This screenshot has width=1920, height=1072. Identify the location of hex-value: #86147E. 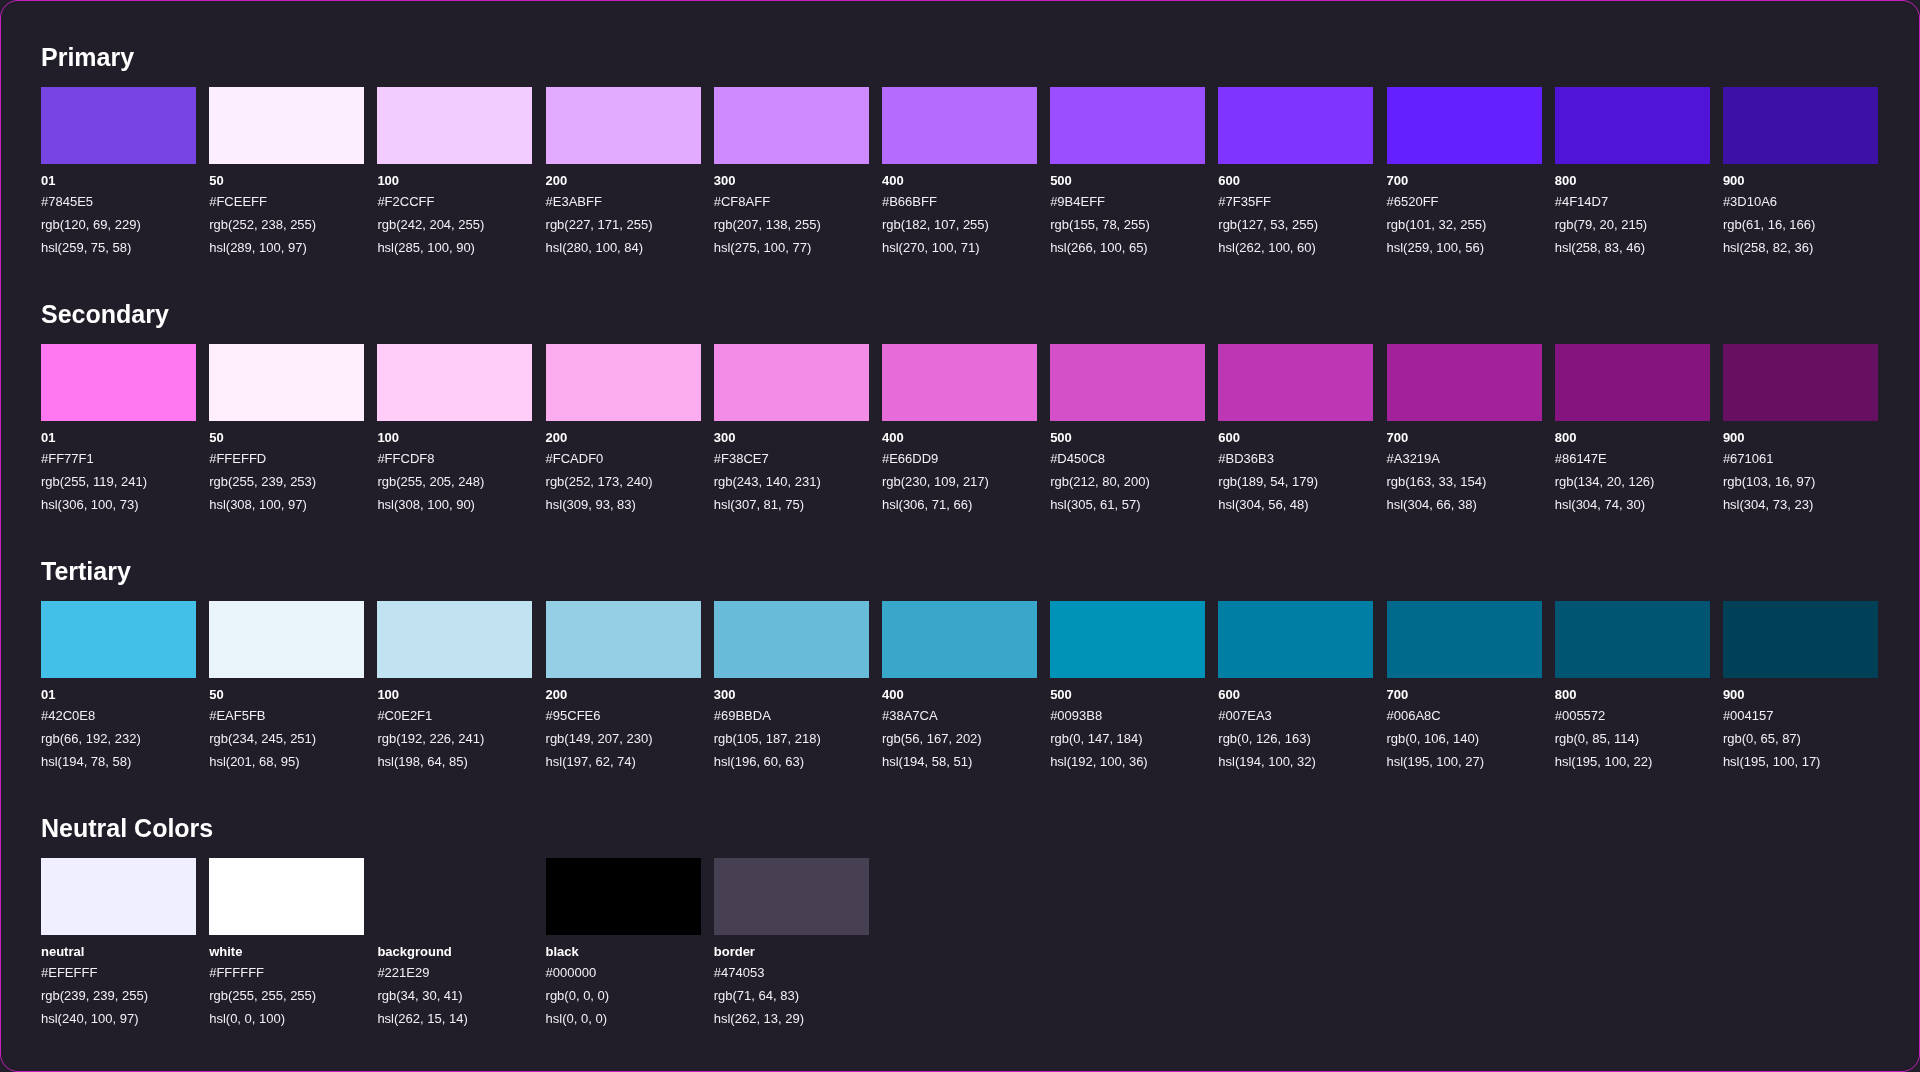
(1580, 458).